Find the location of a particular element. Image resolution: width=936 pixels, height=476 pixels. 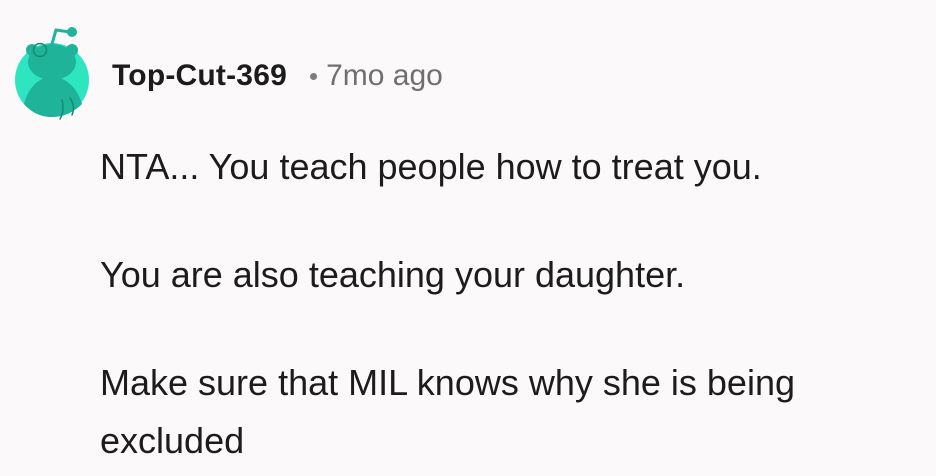

timestamp: 7mo ago is located at coordinates (384, 76).